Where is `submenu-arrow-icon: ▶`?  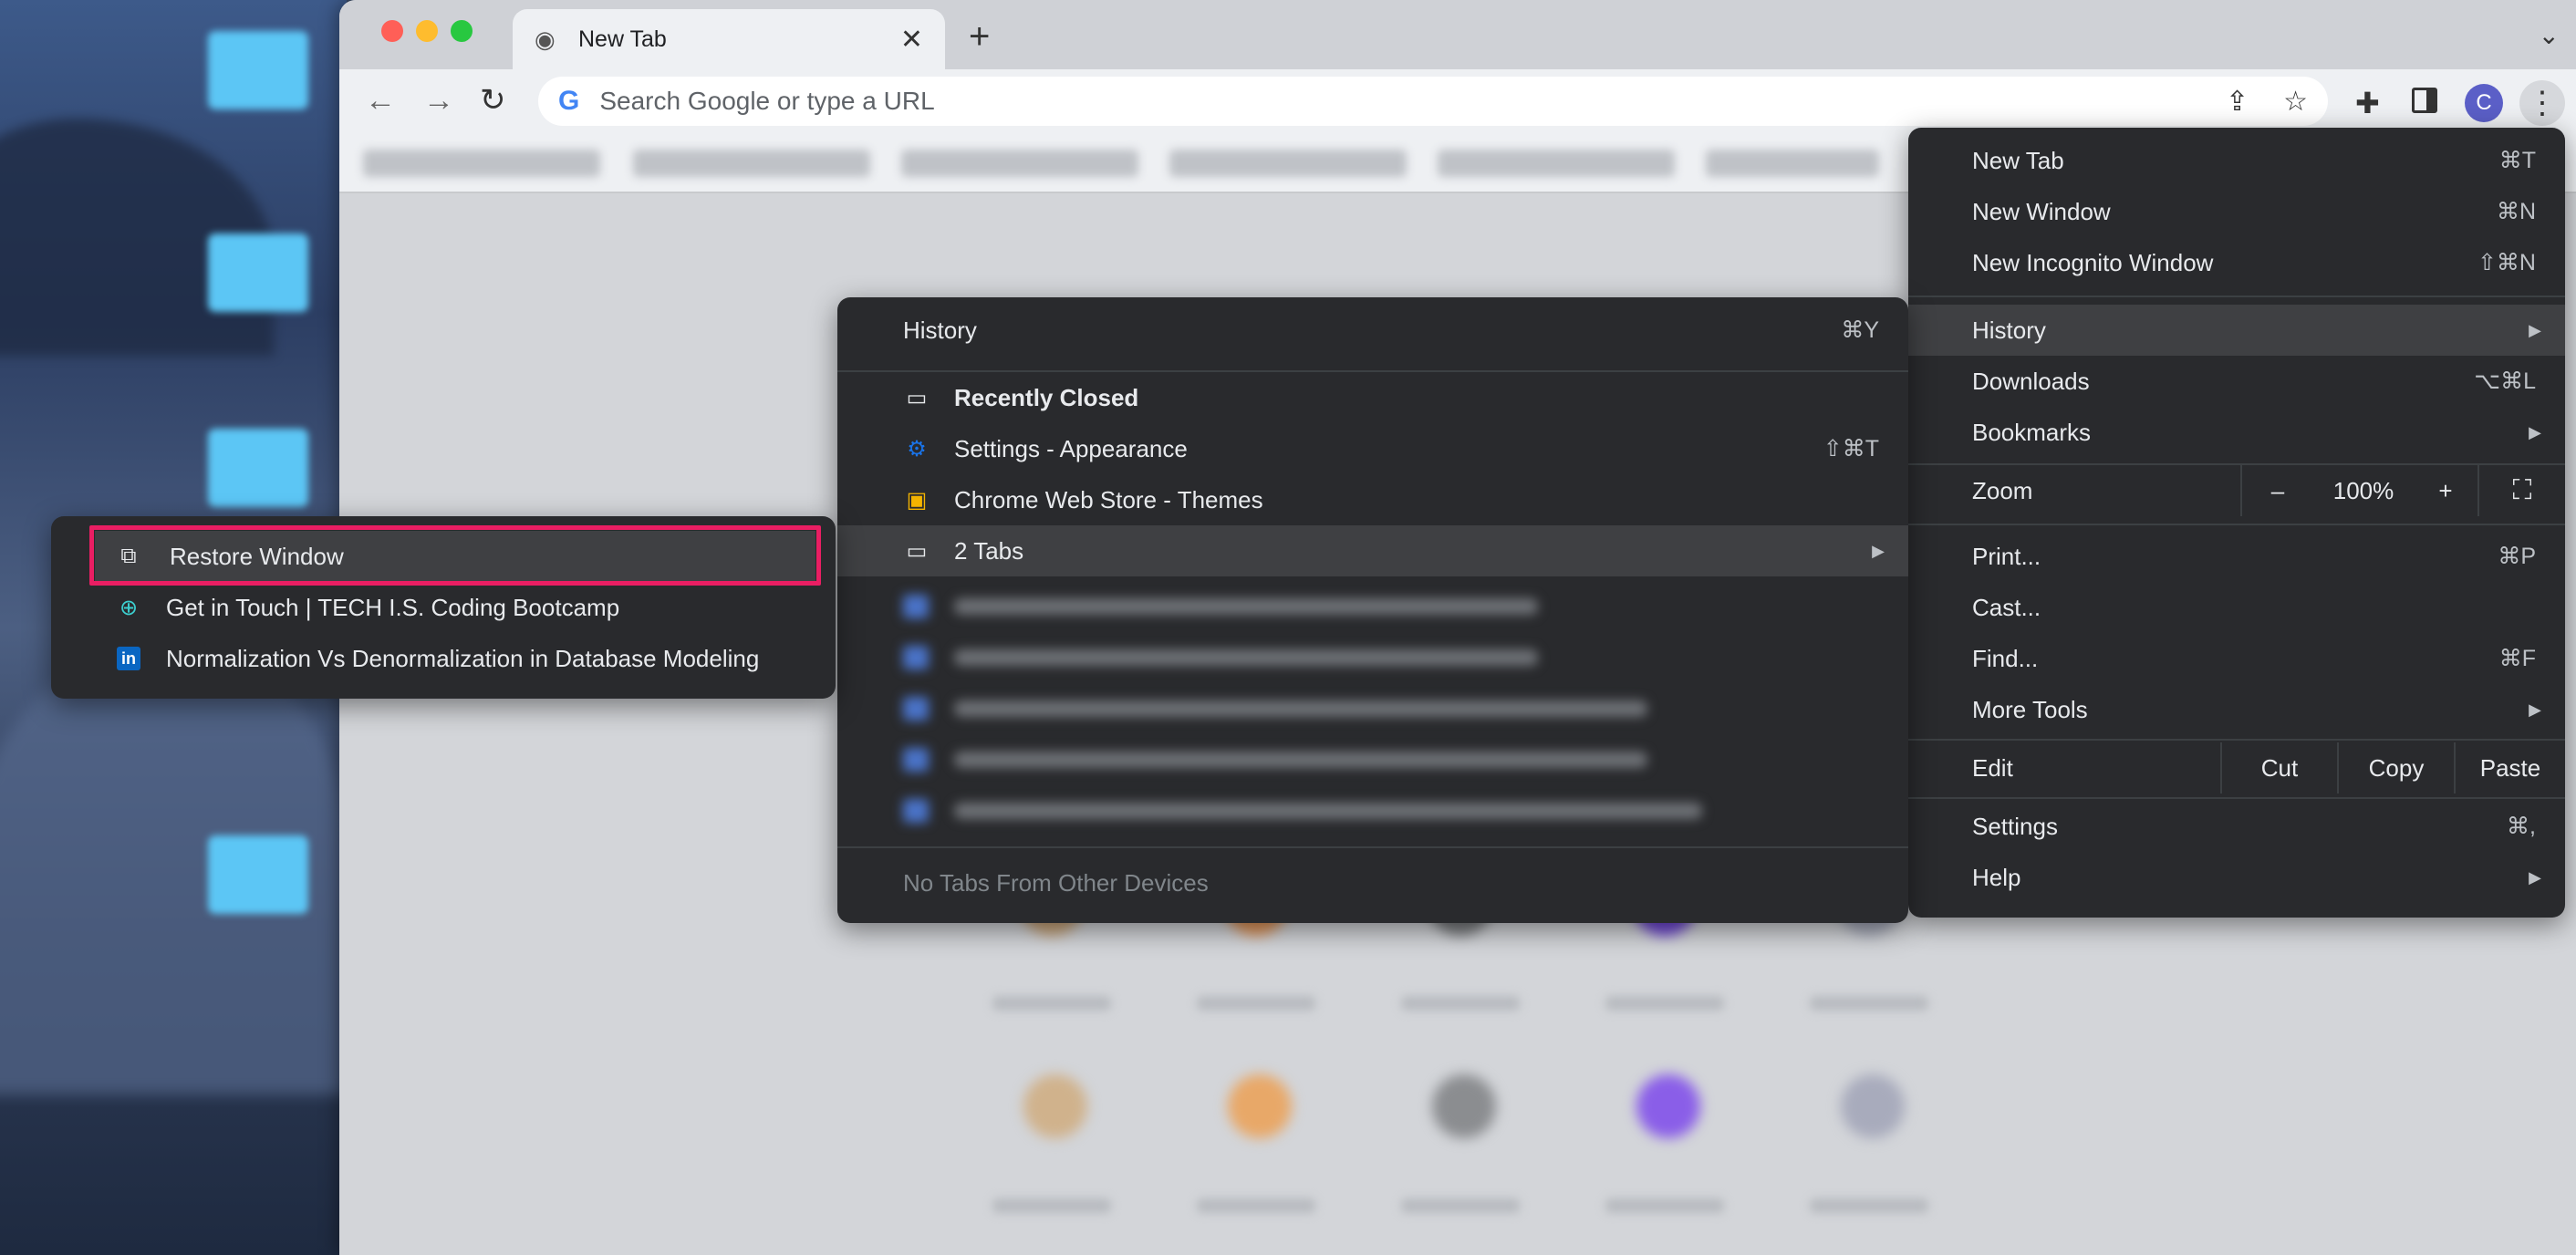
submenu-arrow-icon: ▶ is located at coordinates (2535, 329).